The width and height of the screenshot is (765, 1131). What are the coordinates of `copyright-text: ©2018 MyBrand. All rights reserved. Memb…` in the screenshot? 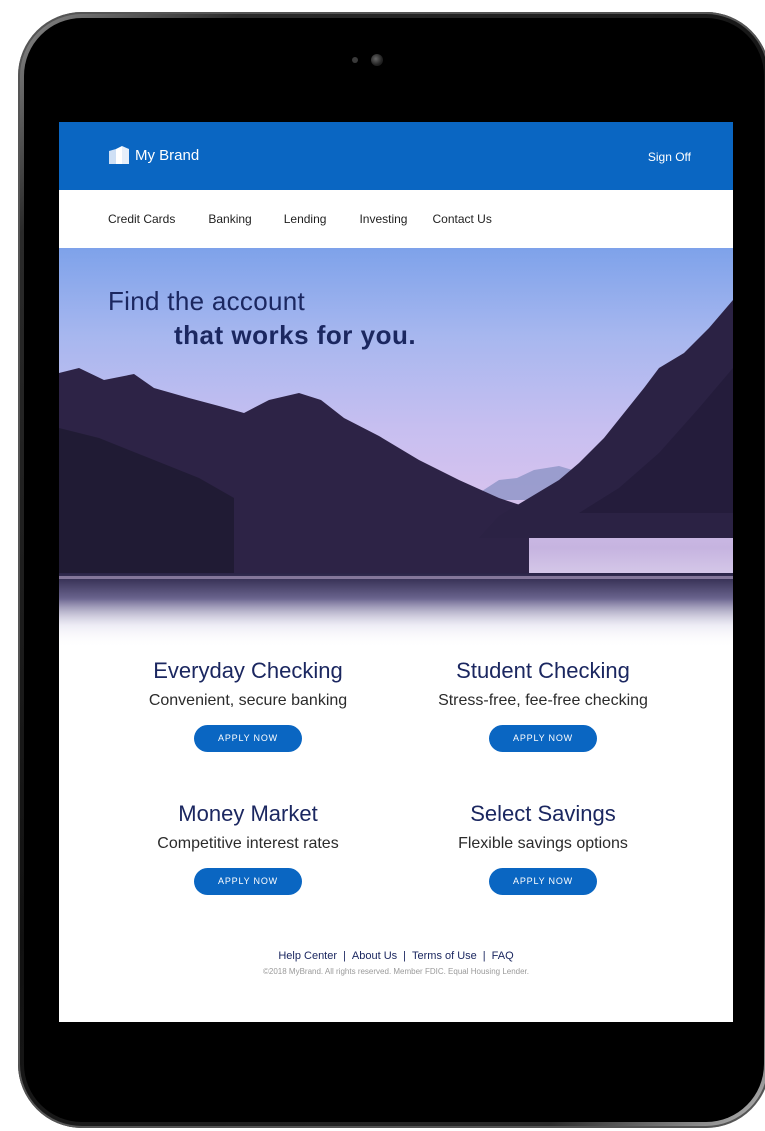 It's located at (396, 971).